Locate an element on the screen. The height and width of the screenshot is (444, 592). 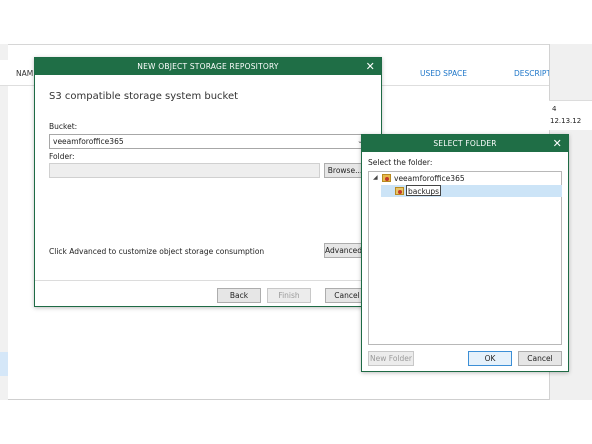
tree-node-selected-row: backups is located at coordinates (471, 191).